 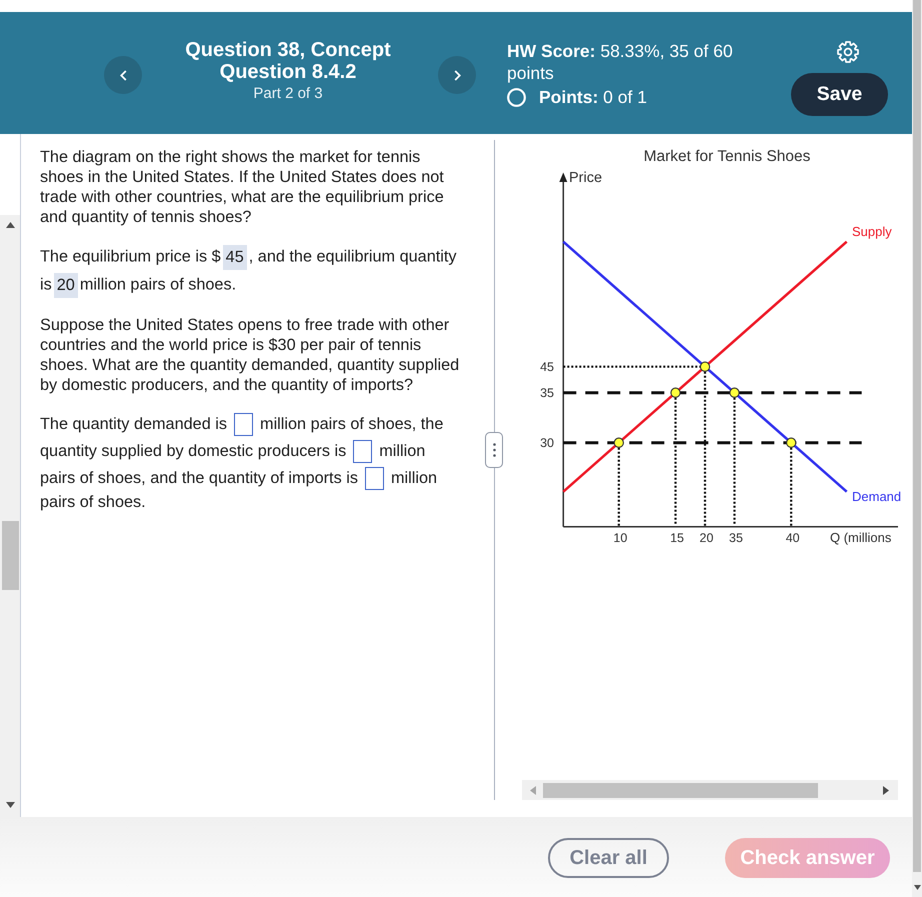 I want to click on scroll-right-arrow-icon, so click(x=886, y=790).